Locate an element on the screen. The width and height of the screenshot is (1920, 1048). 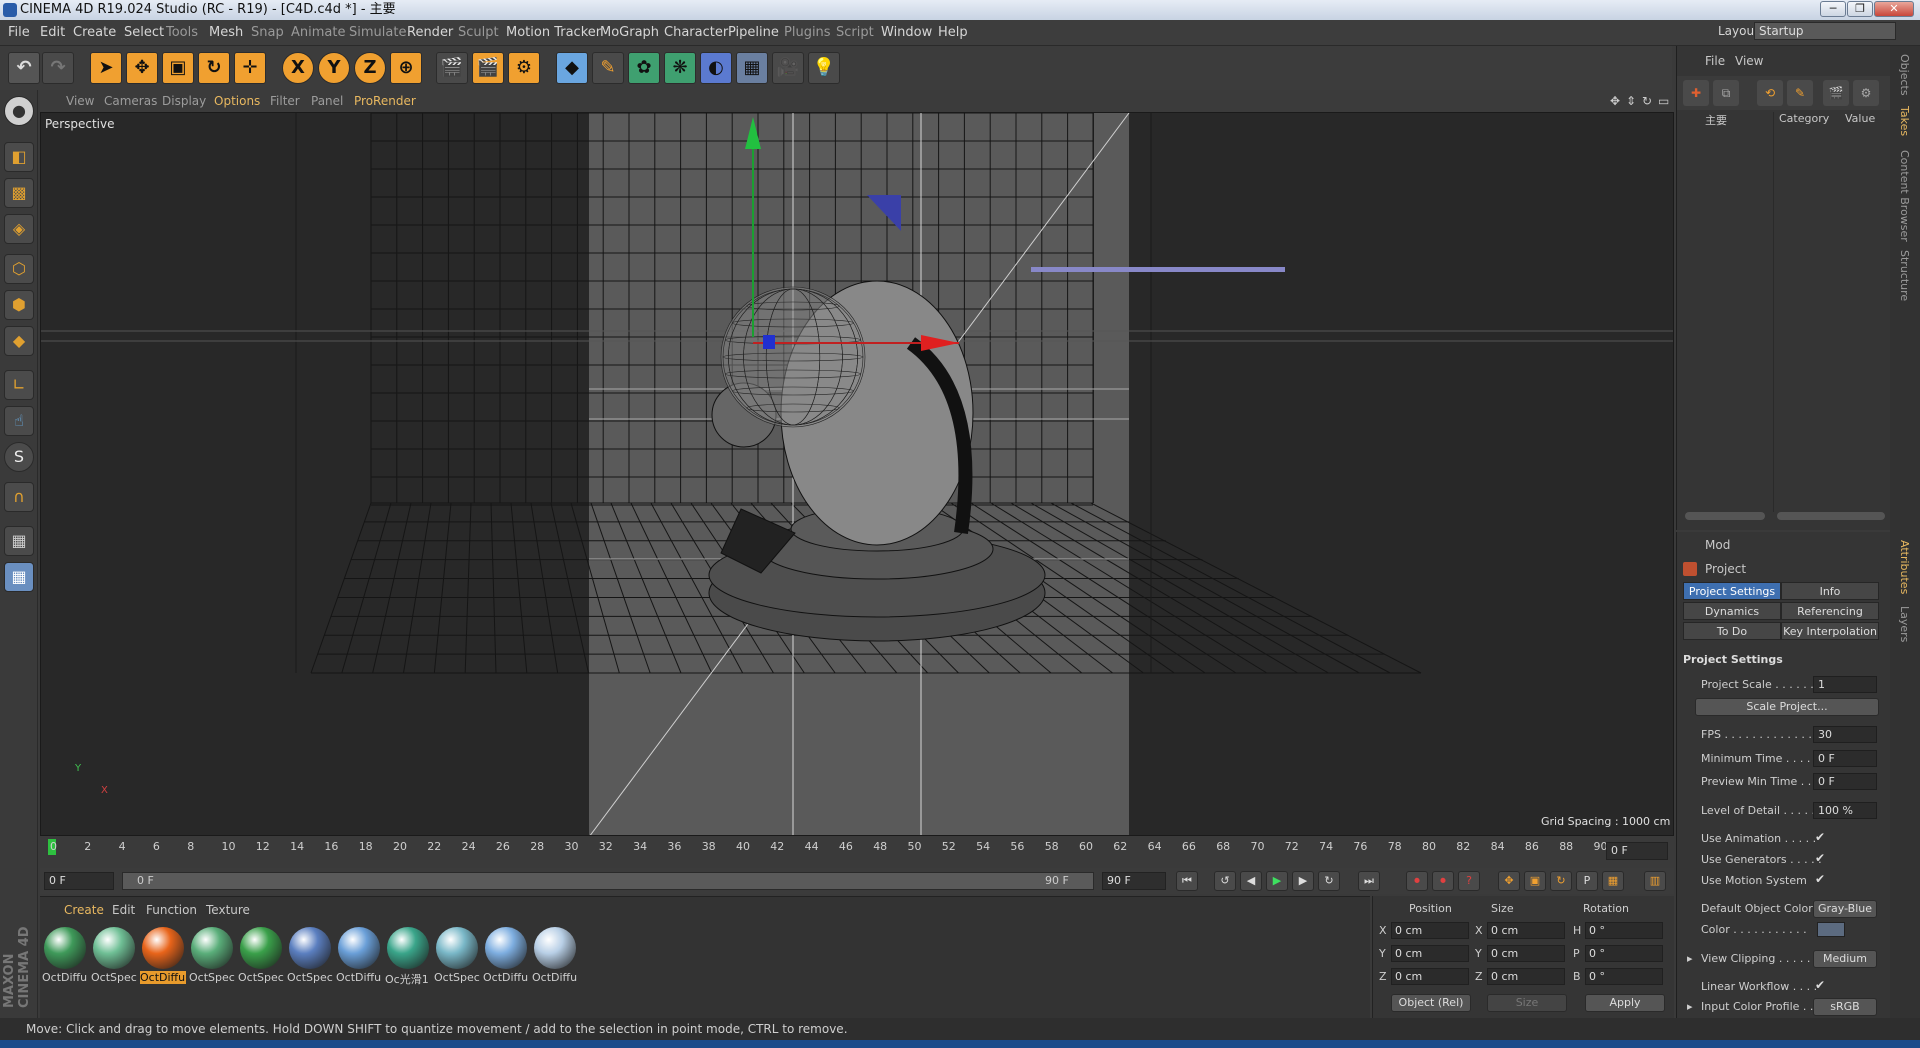
menu-plugins: Plugins is located at coordinates (807, 32).